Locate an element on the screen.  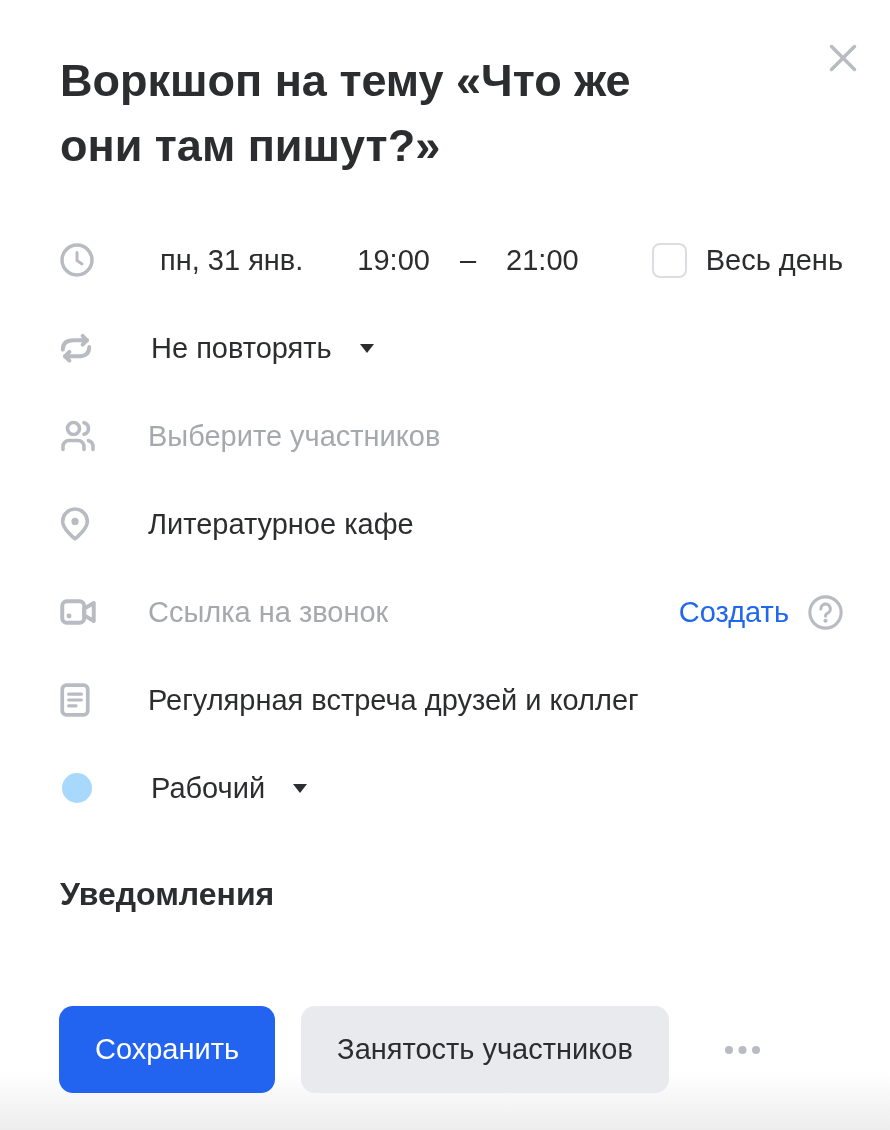
note-icon is located at coordinates (75, 700).